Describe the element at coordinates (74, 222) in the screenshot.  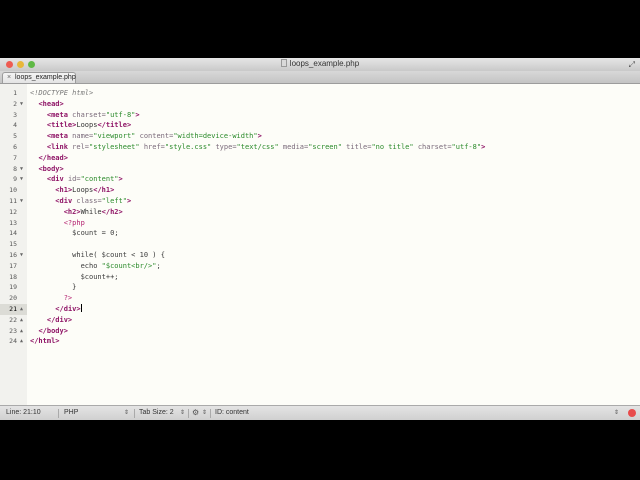
I see `code-text: <?php` at that location.